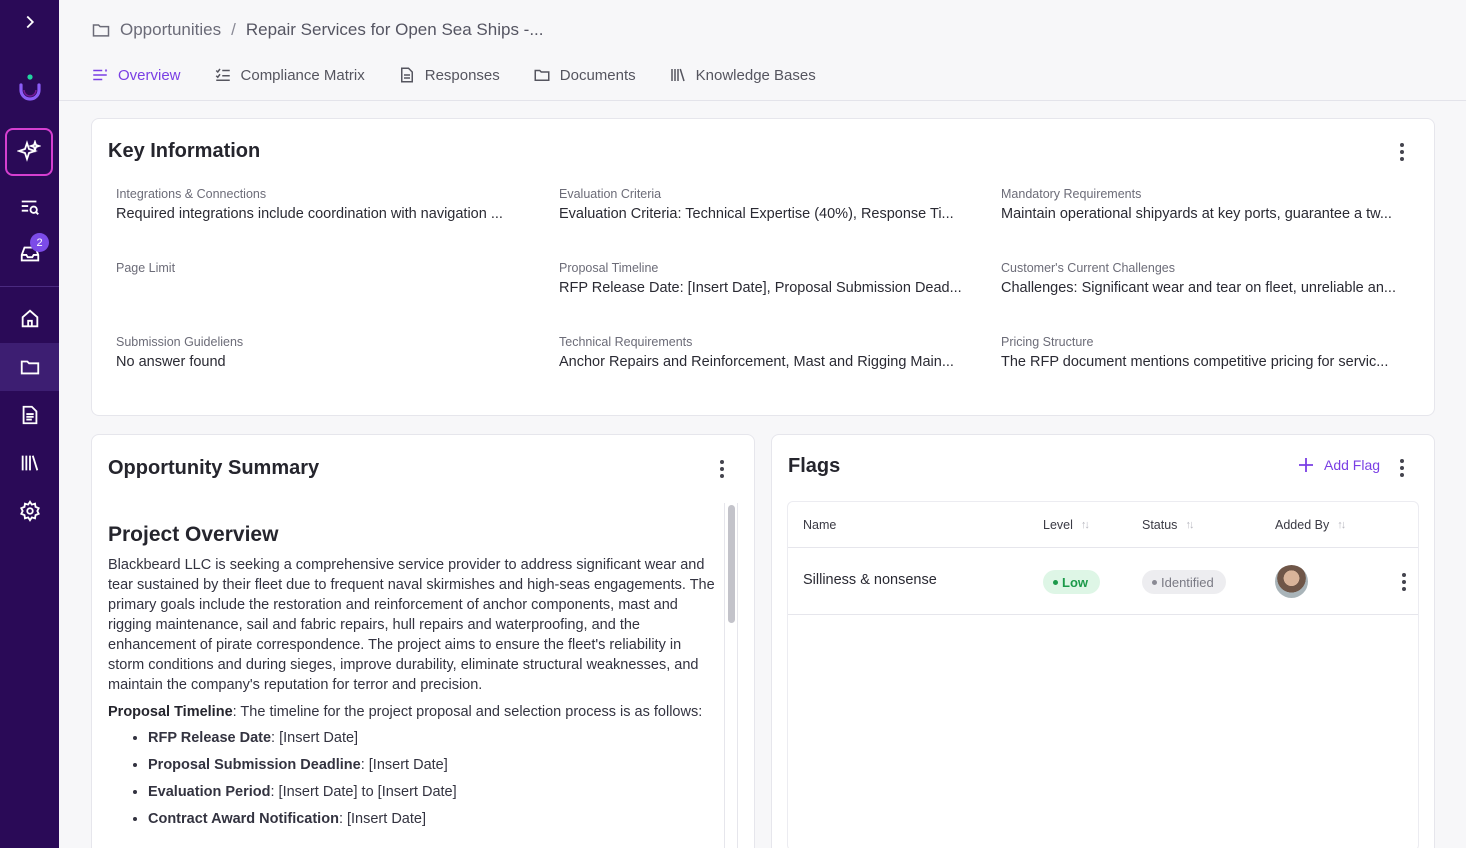 The height and width of the screenshot is (848, 1466). Describe the element at coordinates (1352, 465) in the screenshot. I see `add-flag-label: Add Flag` at that location.